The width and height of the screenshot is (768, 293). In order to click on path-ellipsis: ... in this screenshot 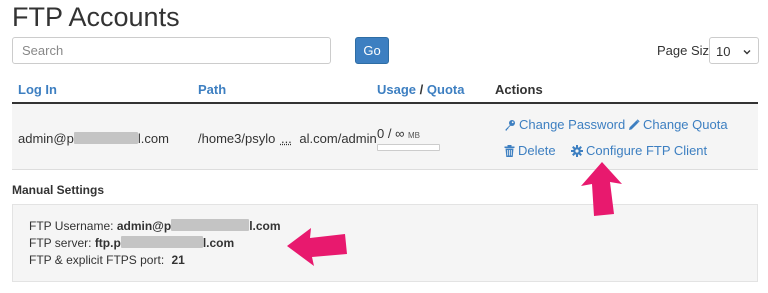, I will do `click(286, 138)`.